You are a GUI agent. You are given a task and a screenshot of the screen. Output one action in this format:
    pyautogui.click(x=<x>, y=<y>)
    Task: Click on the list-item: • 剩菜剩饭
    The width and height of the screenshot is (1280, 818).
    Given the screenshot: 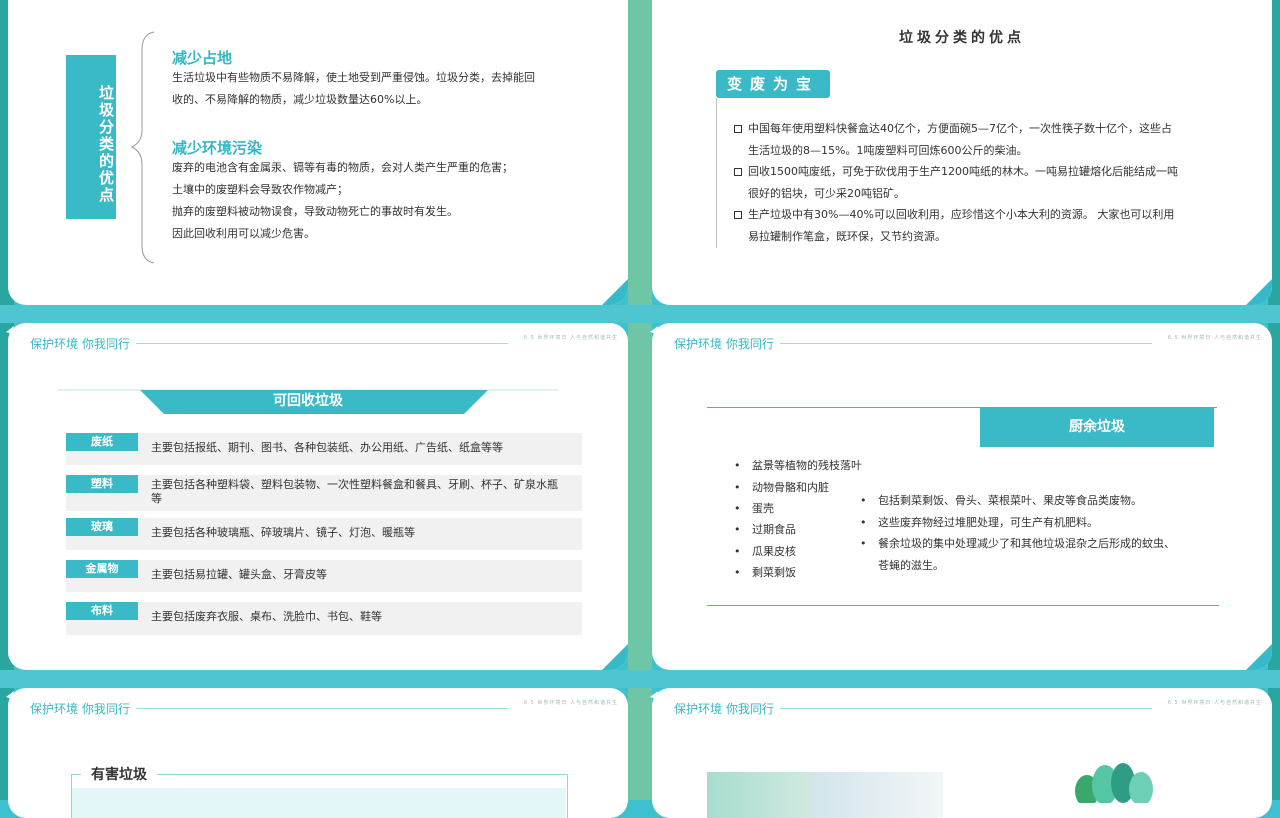 What is the action you would take?
    pyautogui.click(x=765, y=572)
    